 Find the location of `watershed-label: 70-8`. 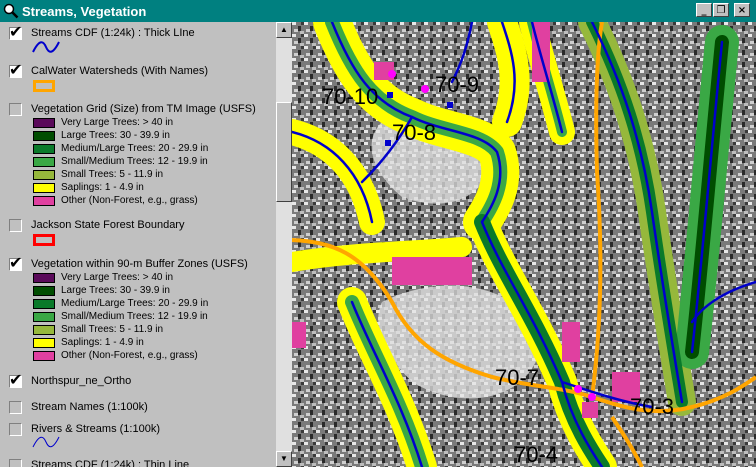

watershed-label: 70-8 is located at coordinates (414, 132).